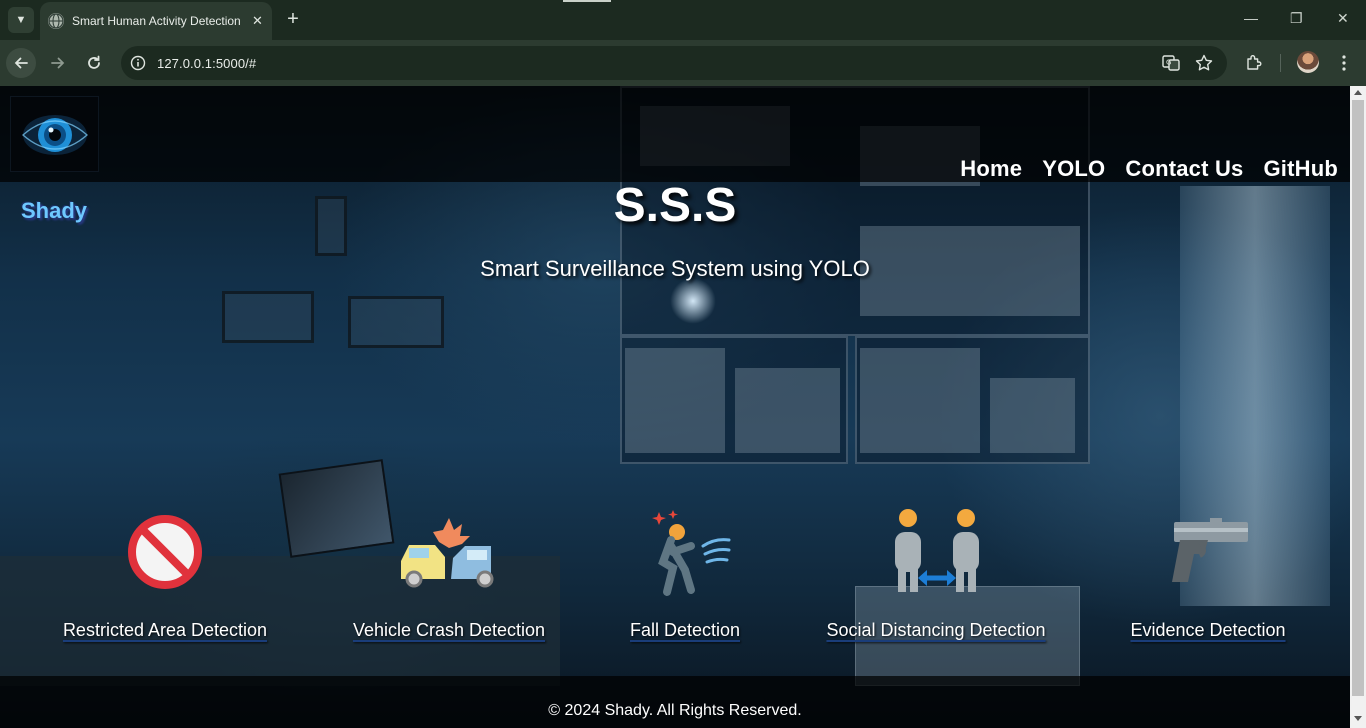 The height and width of the screenshot is (728, 1366). What do you see at coordinates (587, 1) in the screenshot?
I see `tab-strip-indicator` at bounding box center [587, 1].